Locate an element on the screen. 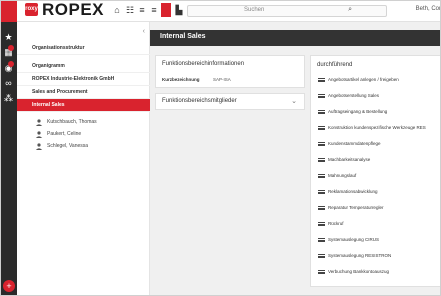 The image size is (441, 296). nav-item-ropex: ROPEX Industrie-Elektronik GmbH is located at coordinates (83, 79).